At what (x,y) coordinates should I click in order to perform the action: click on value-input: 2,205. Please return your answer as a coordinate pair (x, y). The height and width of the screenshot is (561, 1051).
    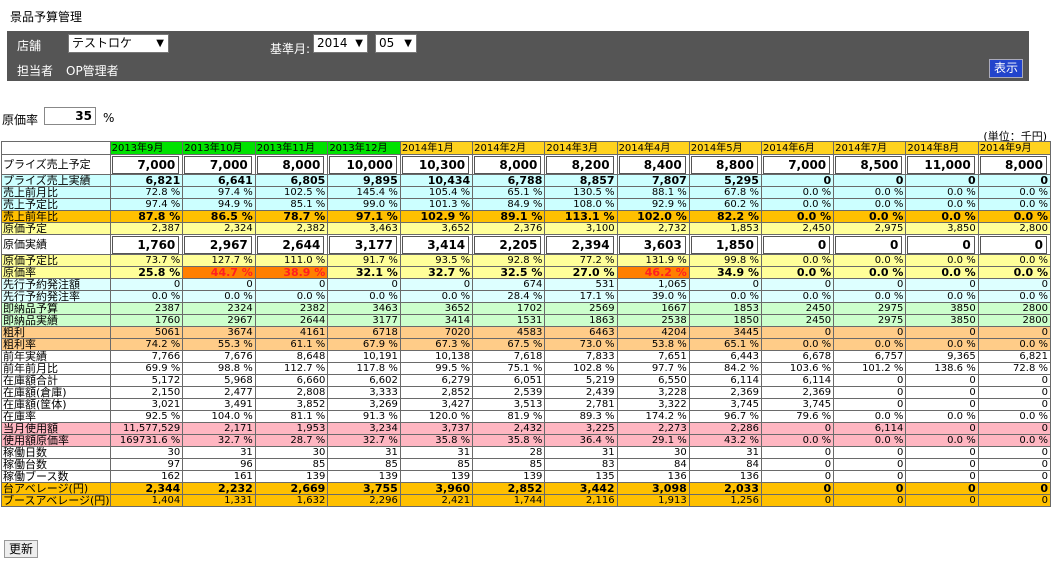
    Looking at the image, I should click on (508, 244).